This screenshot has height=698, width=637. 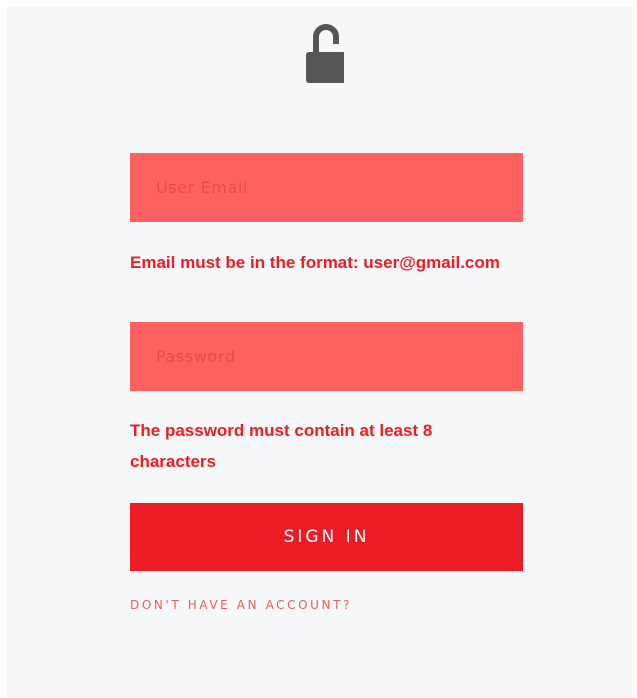 I want to click on unlocked-padlock-icon, so click(x=321, y=53).